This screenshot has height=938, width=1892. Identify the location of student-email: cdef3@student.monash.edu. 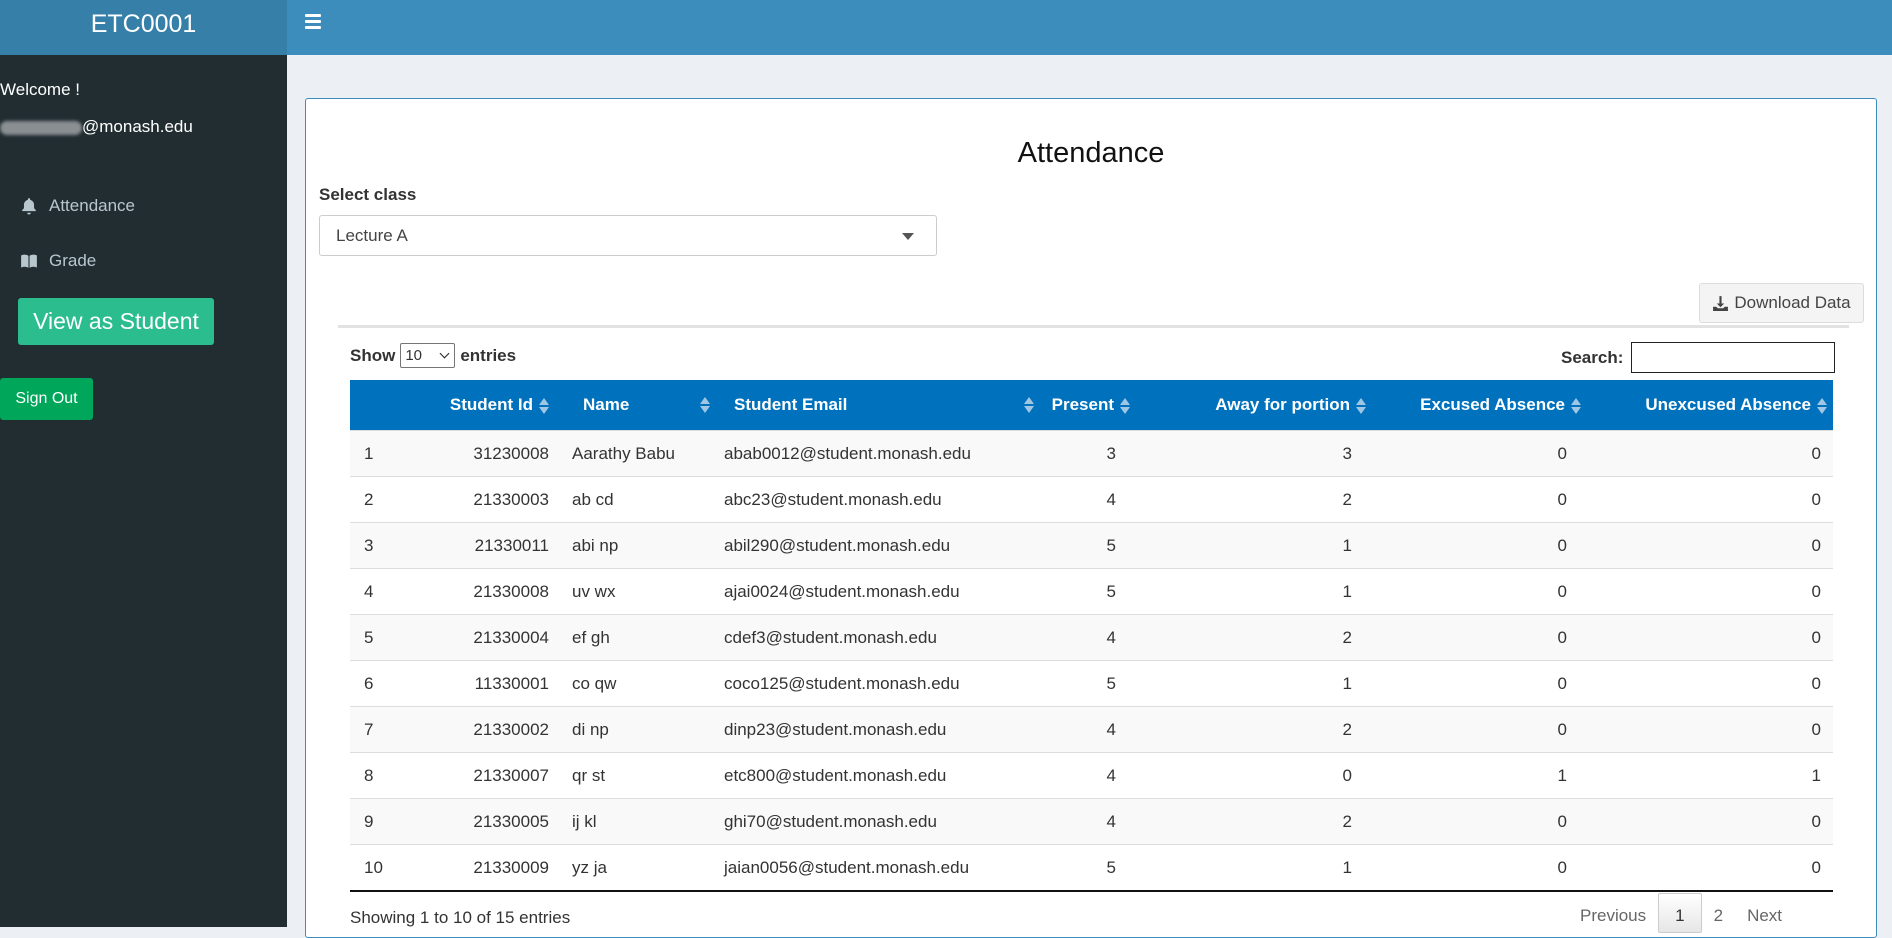
(830, 637).